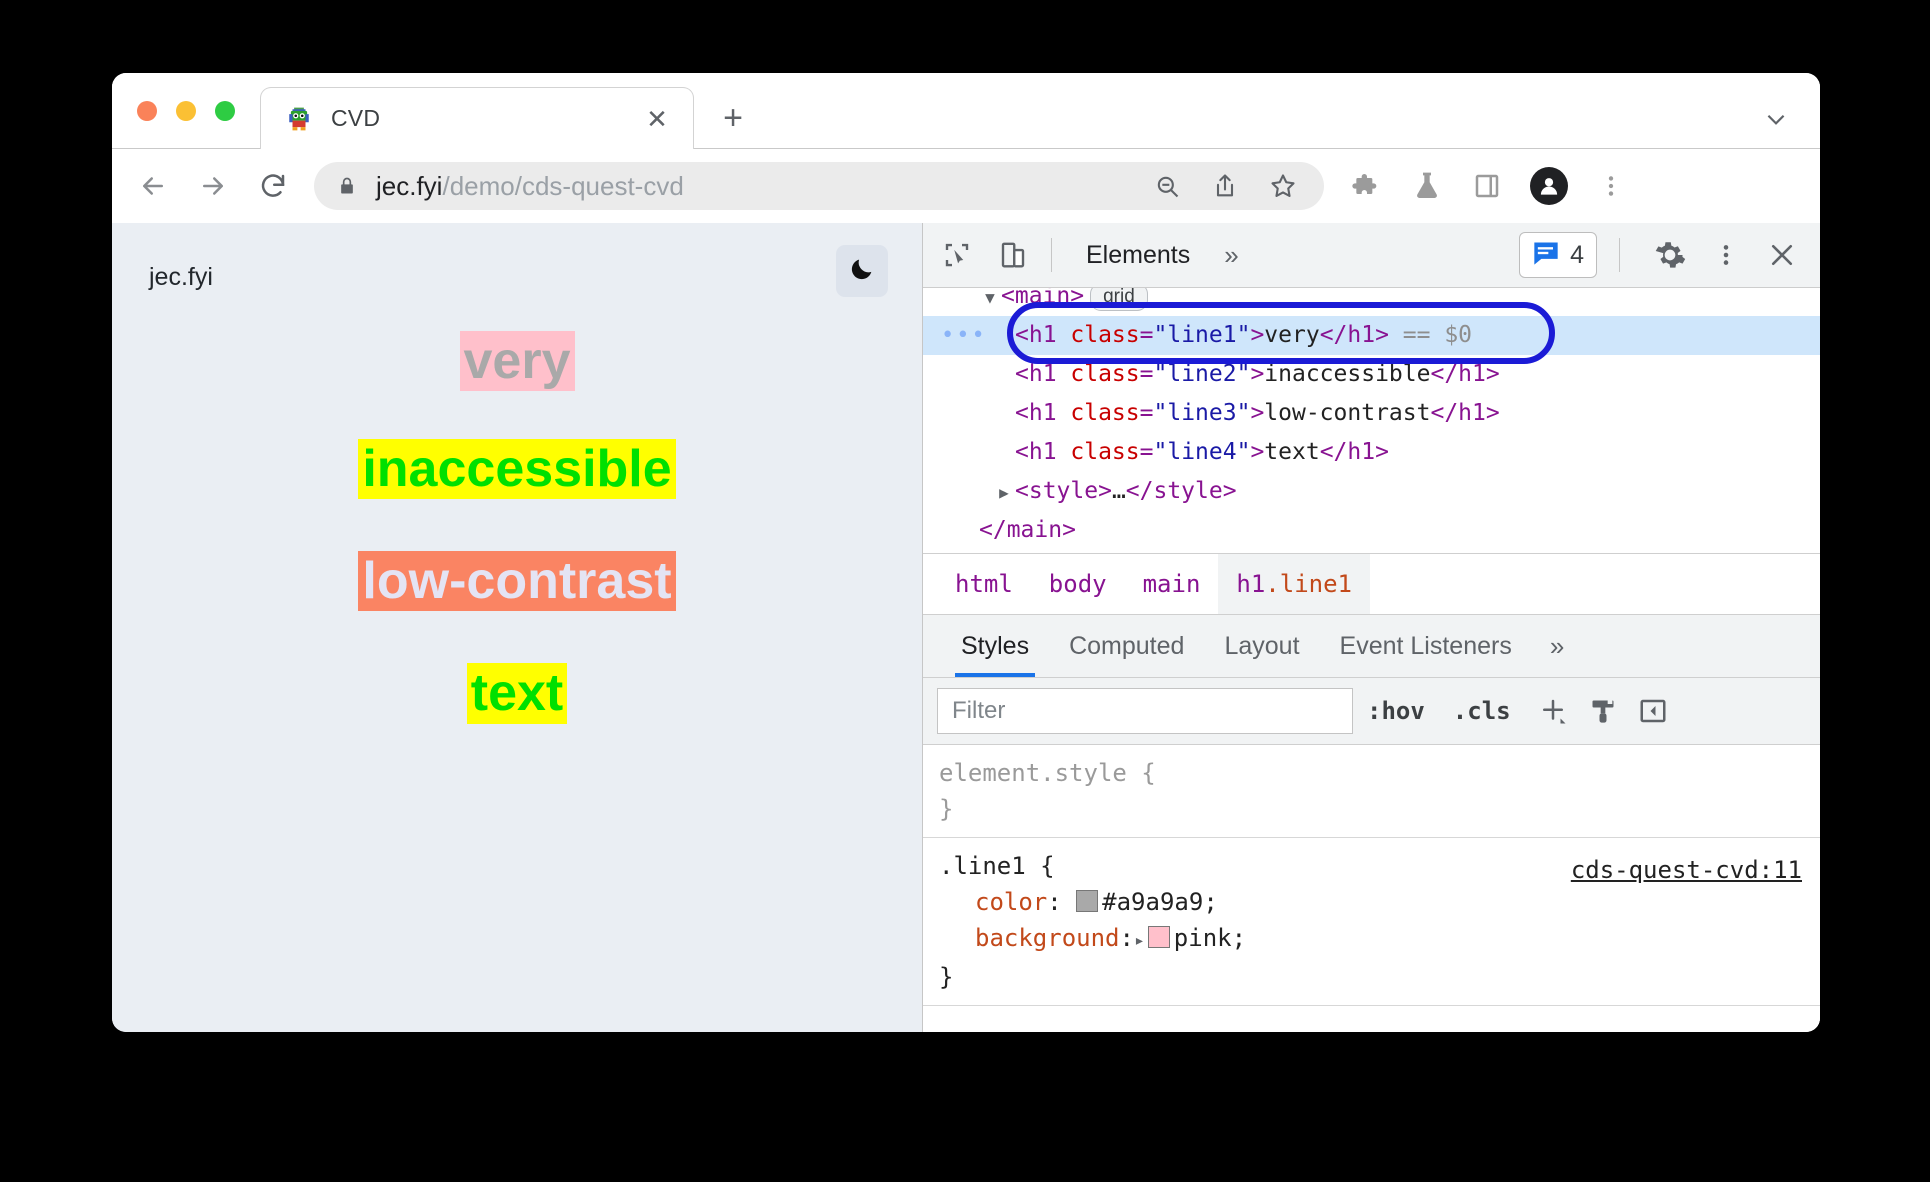 This screenshot has width=1930, height=1182. Describe the element at coordinates (1308, 584) in the screenshot. I see `breadcrumb-class: .line1` at that location.